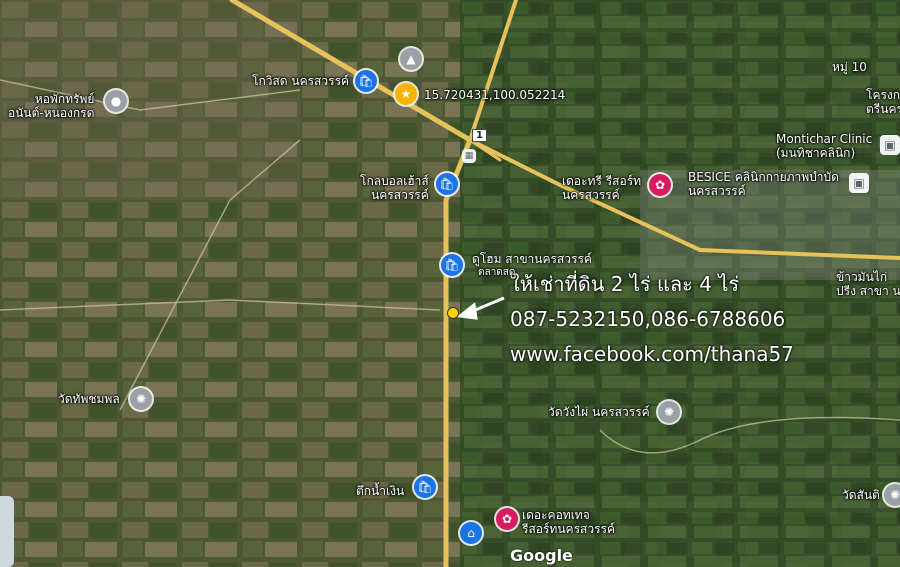 Image resolution: width=900 pixels, height=567 pixels. What do you see at coordinates (868, 284) in the screenshot?
I see `place-label-chicken-rice: ข้าวมันไก่ ปรีง สาขา นค` at bounding box center [868, 284].